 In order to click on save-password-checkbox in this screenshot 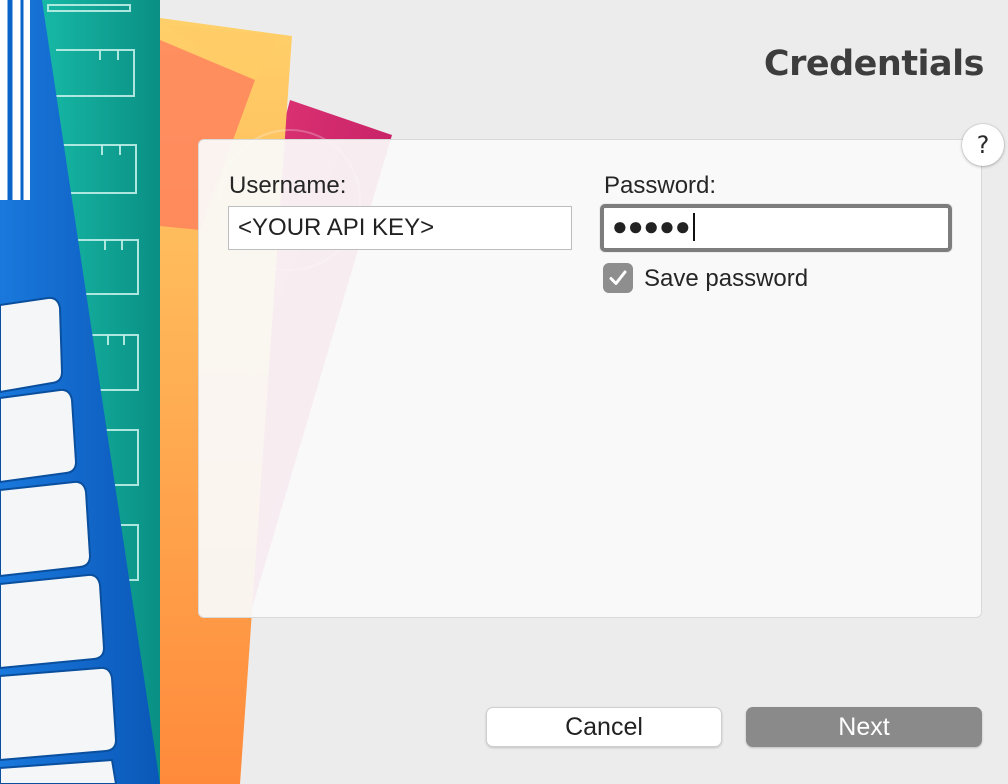, I will do `click(618, 278)`.